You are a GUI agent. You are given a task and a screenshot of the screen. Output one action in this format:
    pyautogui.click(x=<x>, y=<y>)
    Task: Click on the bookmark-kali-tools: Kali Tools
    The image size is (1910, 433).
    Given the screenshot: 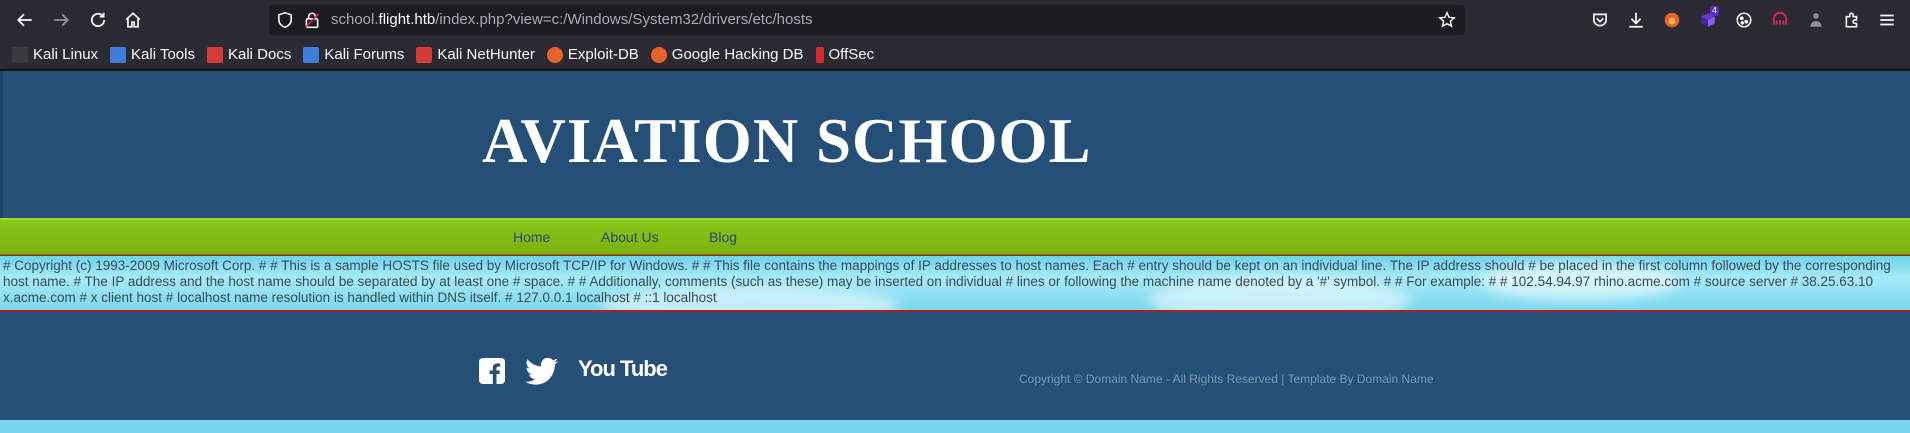 What is the action you would take?
    pyautogui.click(x=152, y=54)
    